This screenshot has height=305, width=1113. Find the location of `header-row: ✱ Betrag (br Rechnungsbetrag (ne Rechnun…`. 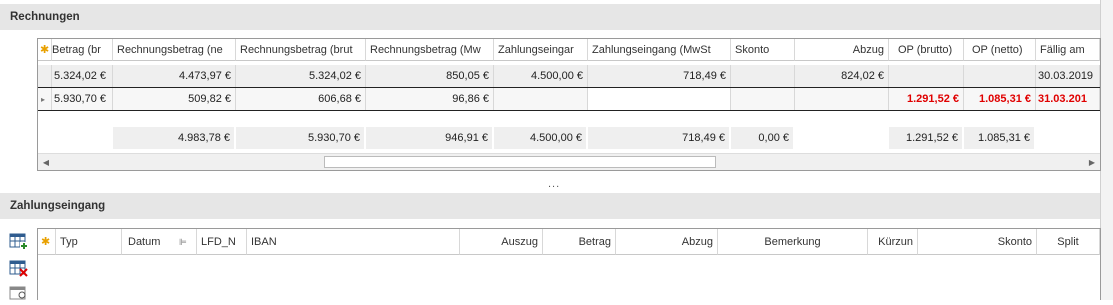

header-row: ✱ Betrag (br Rechnungsbetrag (ne Rechnun… is located at coordinates (569, 50).